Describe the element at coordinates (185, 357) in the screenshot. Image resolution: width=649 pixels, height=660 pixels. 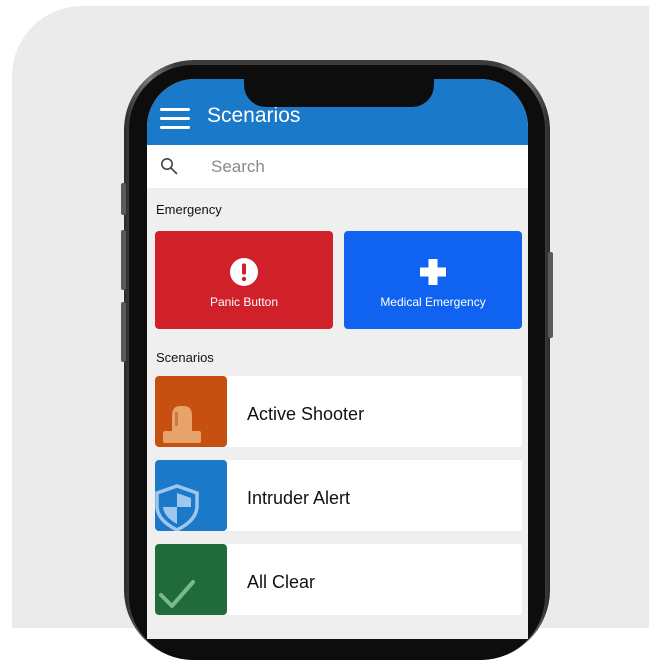
I see `scenarios-section-title: Scenarios` at that location.